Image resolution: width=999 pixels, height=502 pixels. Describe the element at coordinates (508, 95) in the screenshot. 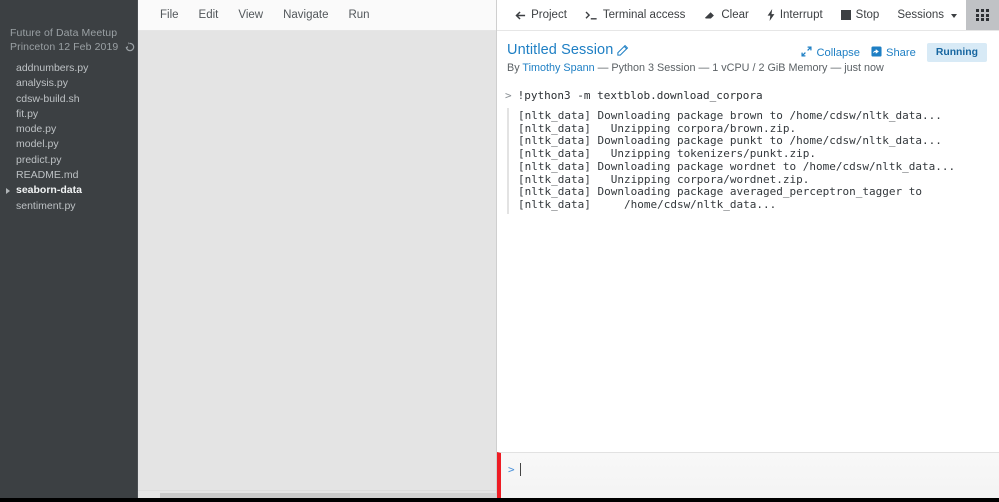

I see `console-prompt-symbol: >` at that location.